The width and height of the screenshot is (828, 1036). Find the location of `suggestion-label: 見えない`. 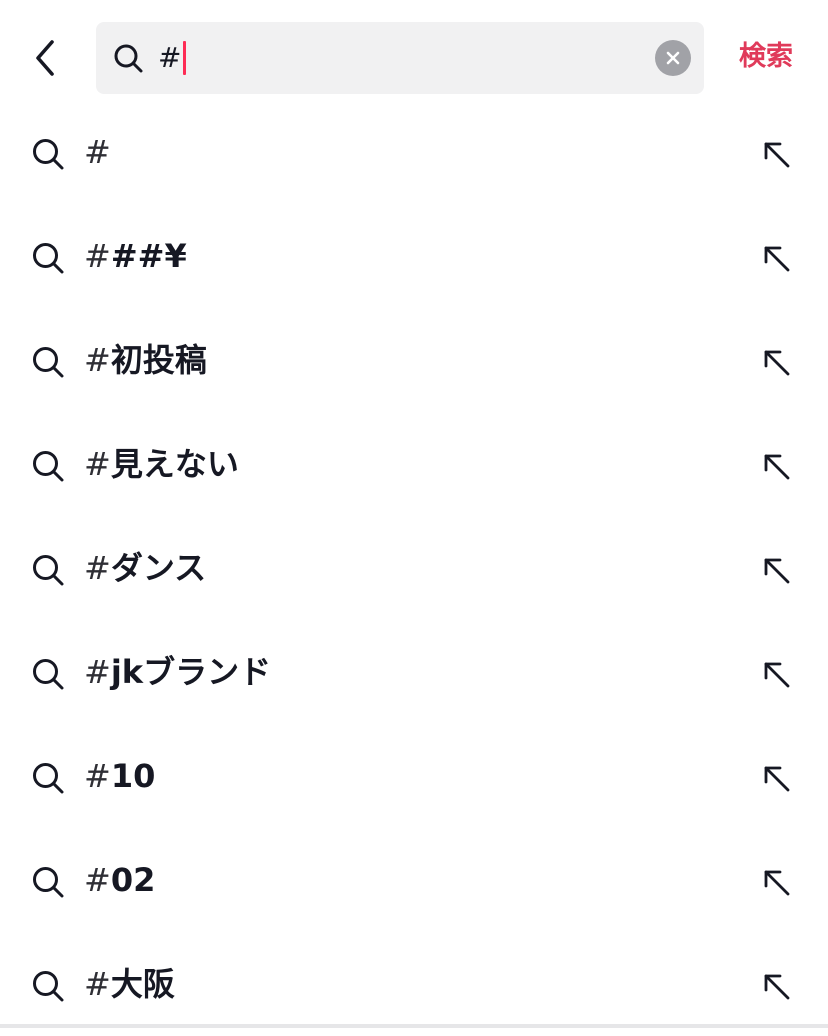

suggestion-label: 見えない is located at coordinates (174, 464).